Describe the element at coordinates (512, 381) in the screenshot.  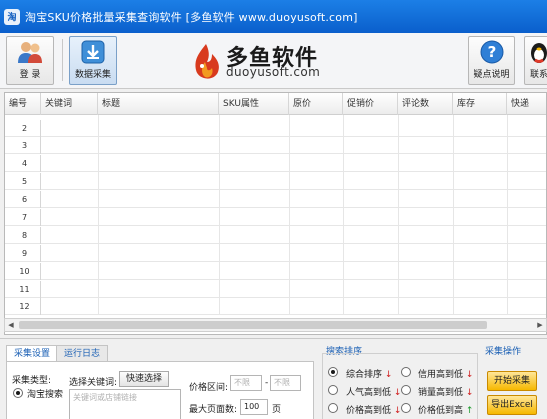
I see `start-collect-button: 开始采集` at that location.